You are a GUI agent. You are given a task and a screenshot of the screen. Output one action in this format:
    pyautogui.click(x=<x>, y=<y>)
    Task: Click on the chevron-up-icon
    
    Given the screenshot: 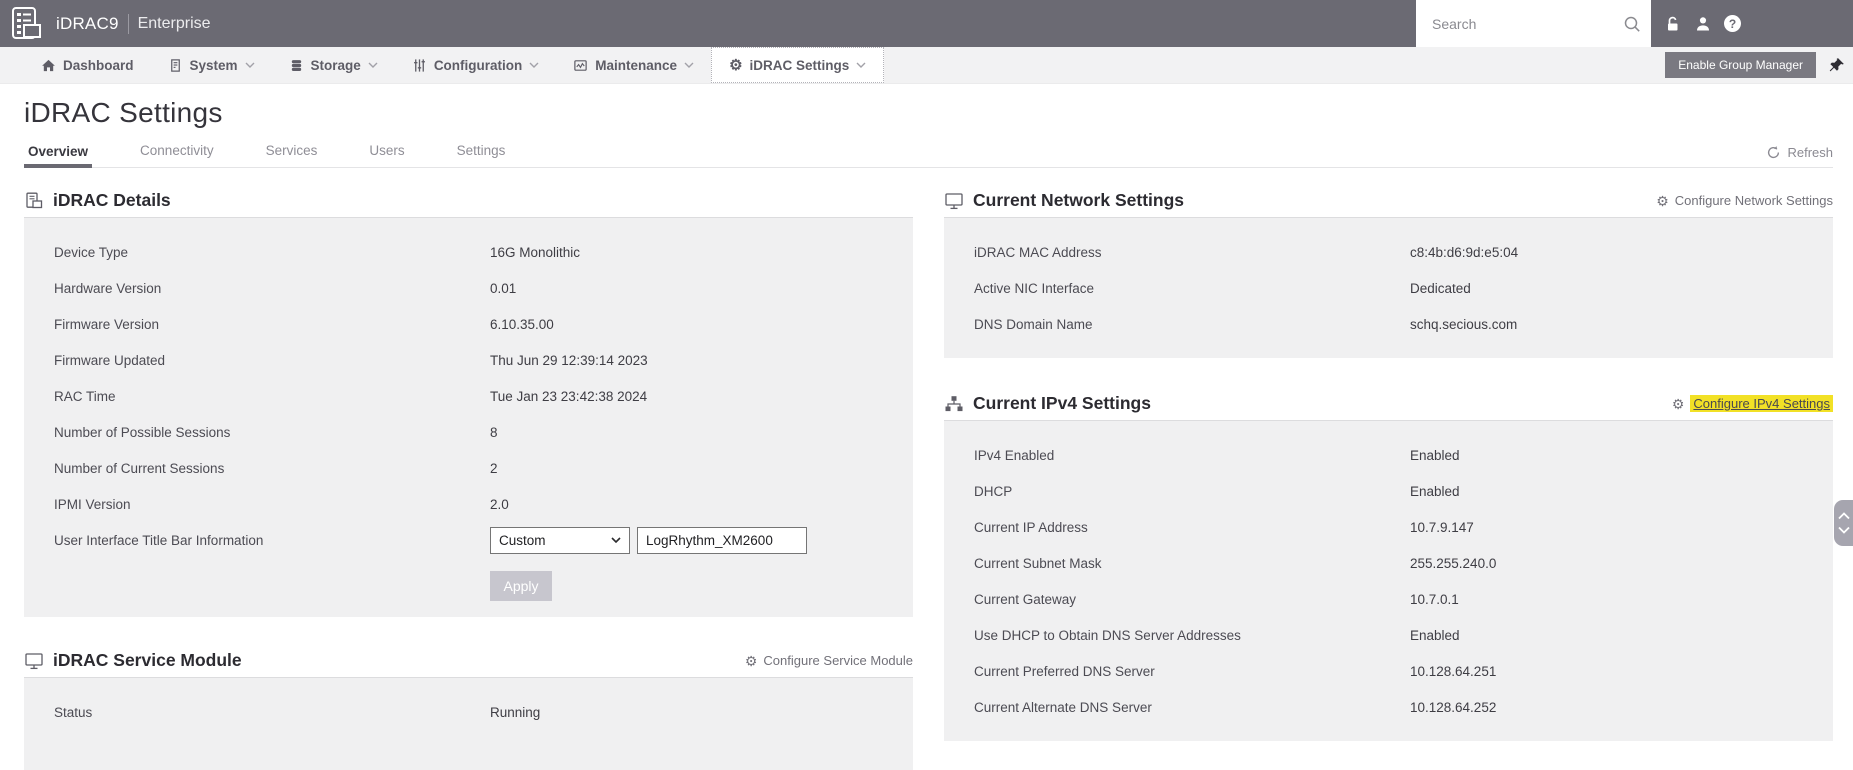 What is the action you would take?
    pyautogui.click(x=1843, y=516)
    